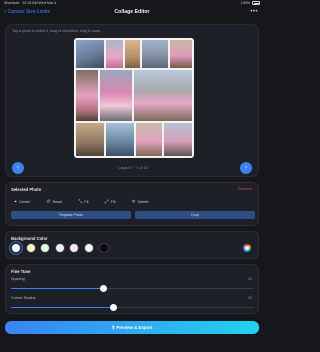 The height and width of the screenshot is (352, 320). What do you see at coordinates (245, 3) in the screenshot?
I see `battery-percent: 100%` at bounding box center [245, 3].